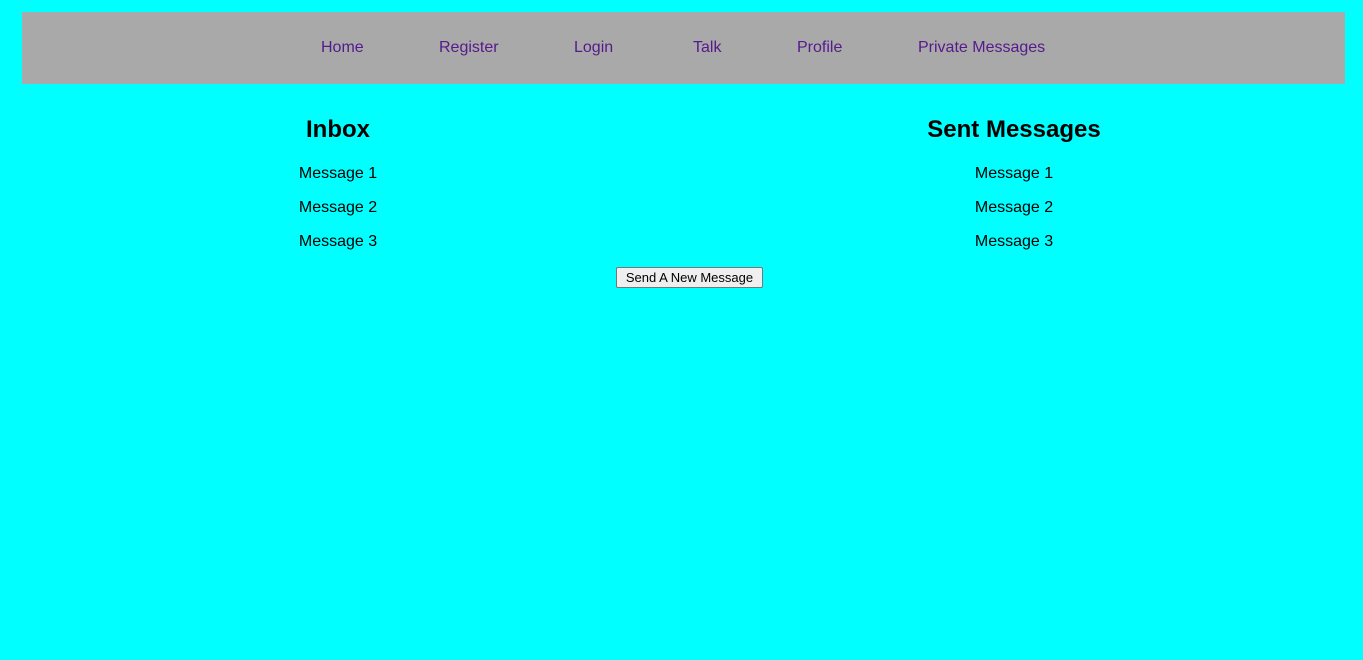 The height and width of the screenshot is (660, 1363). What do you see at coordinates (593, 47) in the screenshot?
I see `nav-link-login: Login` at bounding box center [593, 47].